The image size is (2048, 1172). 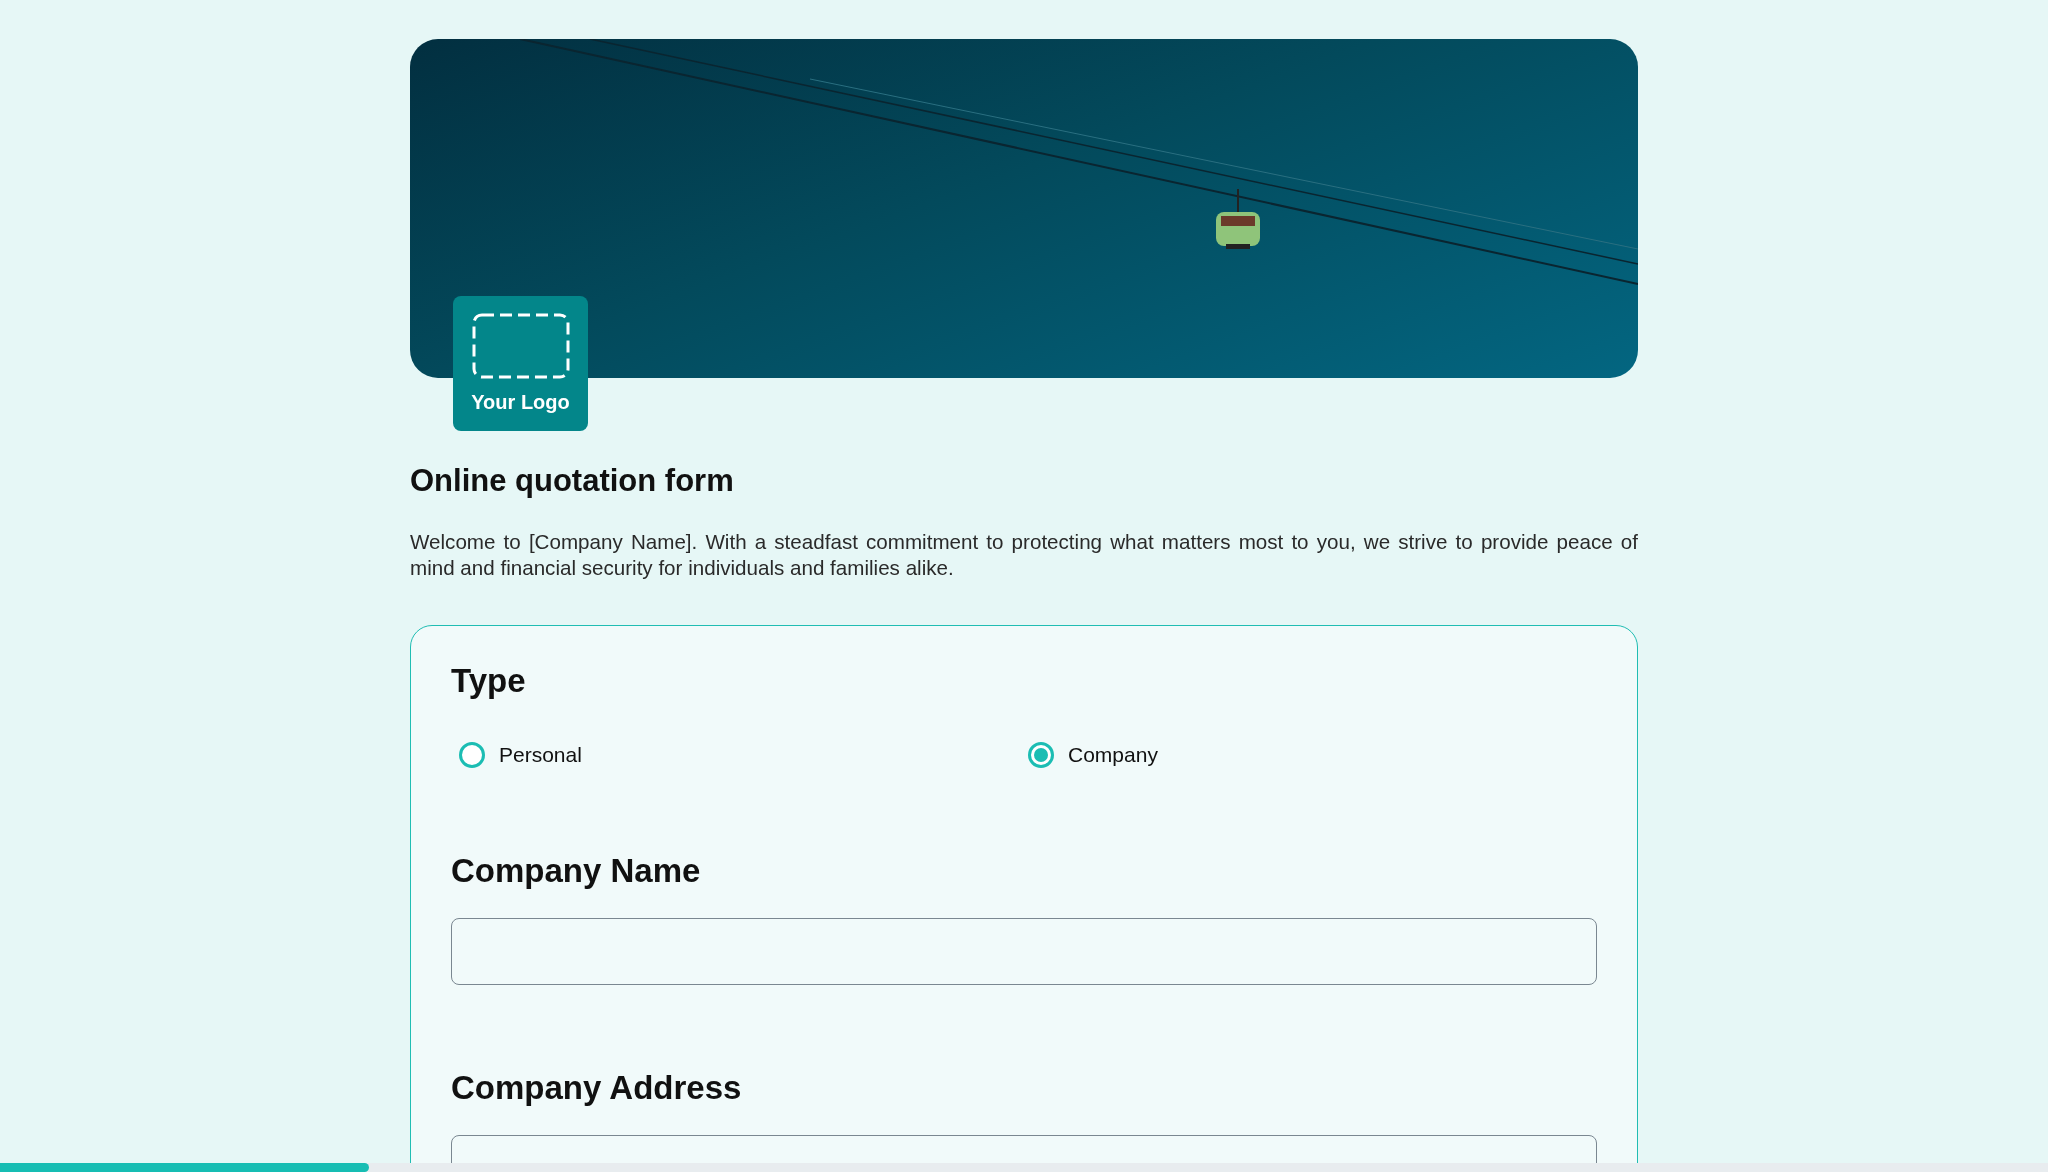 I want to click on radio-label: Personal, so click(x=540, y=755).